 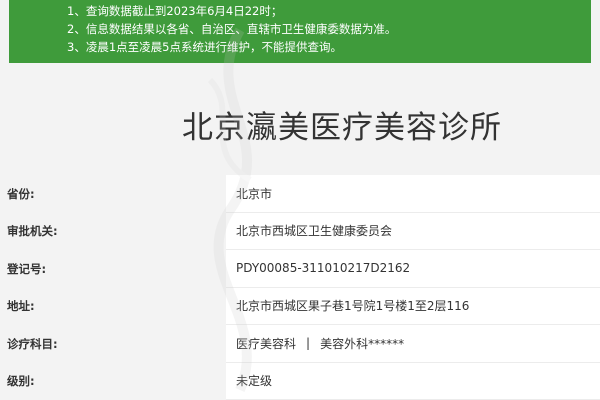 What do you see at coordinates (413, 194) in the screenshot?
I see `field-value: 北京市` at bounding box center [413, 194].